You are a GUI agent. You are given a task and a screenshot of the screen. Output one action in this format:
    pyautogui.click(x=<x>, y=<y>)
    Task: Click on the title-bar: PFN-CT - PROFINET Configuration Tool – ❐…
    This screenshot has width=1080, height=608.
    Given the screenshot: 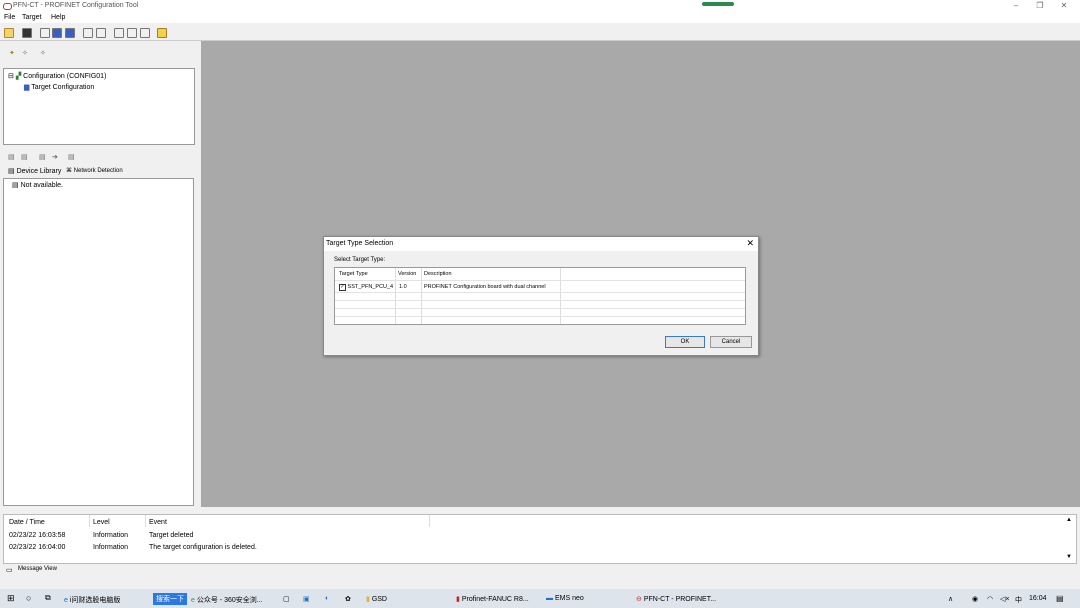 What is the action you would take?
    pyautogui.click(x=540, y=6)
    